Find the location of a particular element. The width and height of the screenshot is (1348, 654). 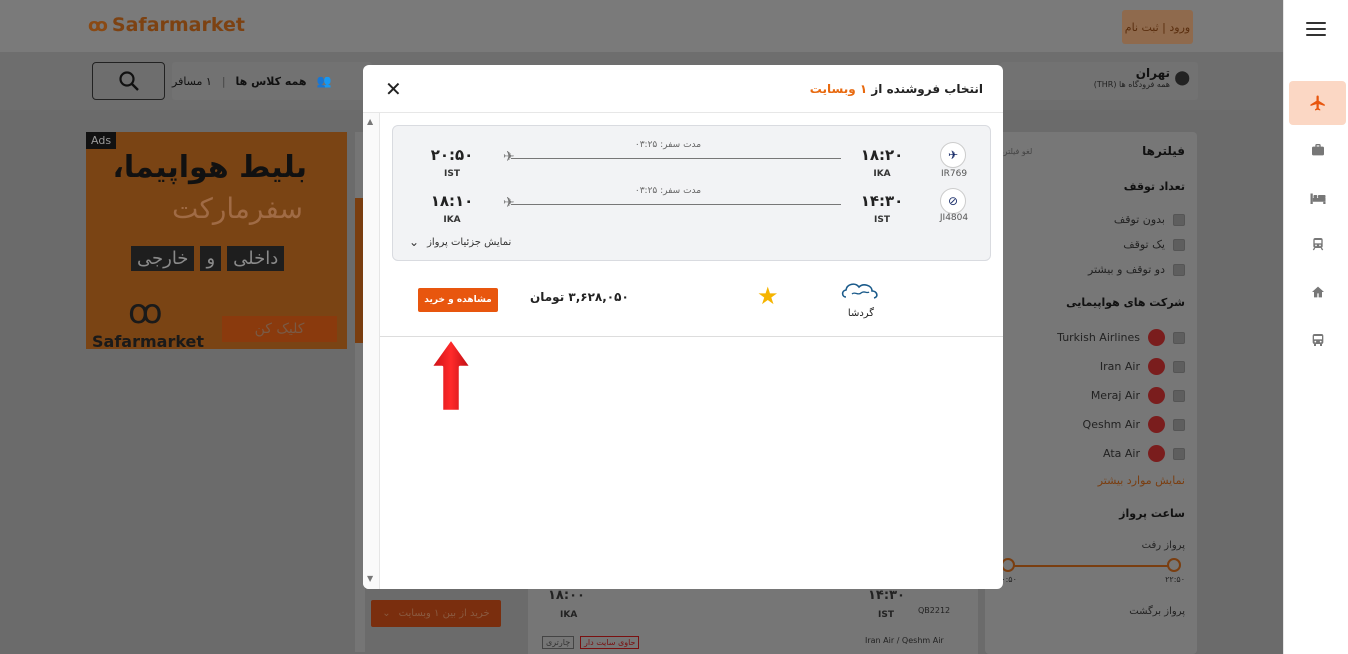

ad-word: و is located at coordinates (211, 258).